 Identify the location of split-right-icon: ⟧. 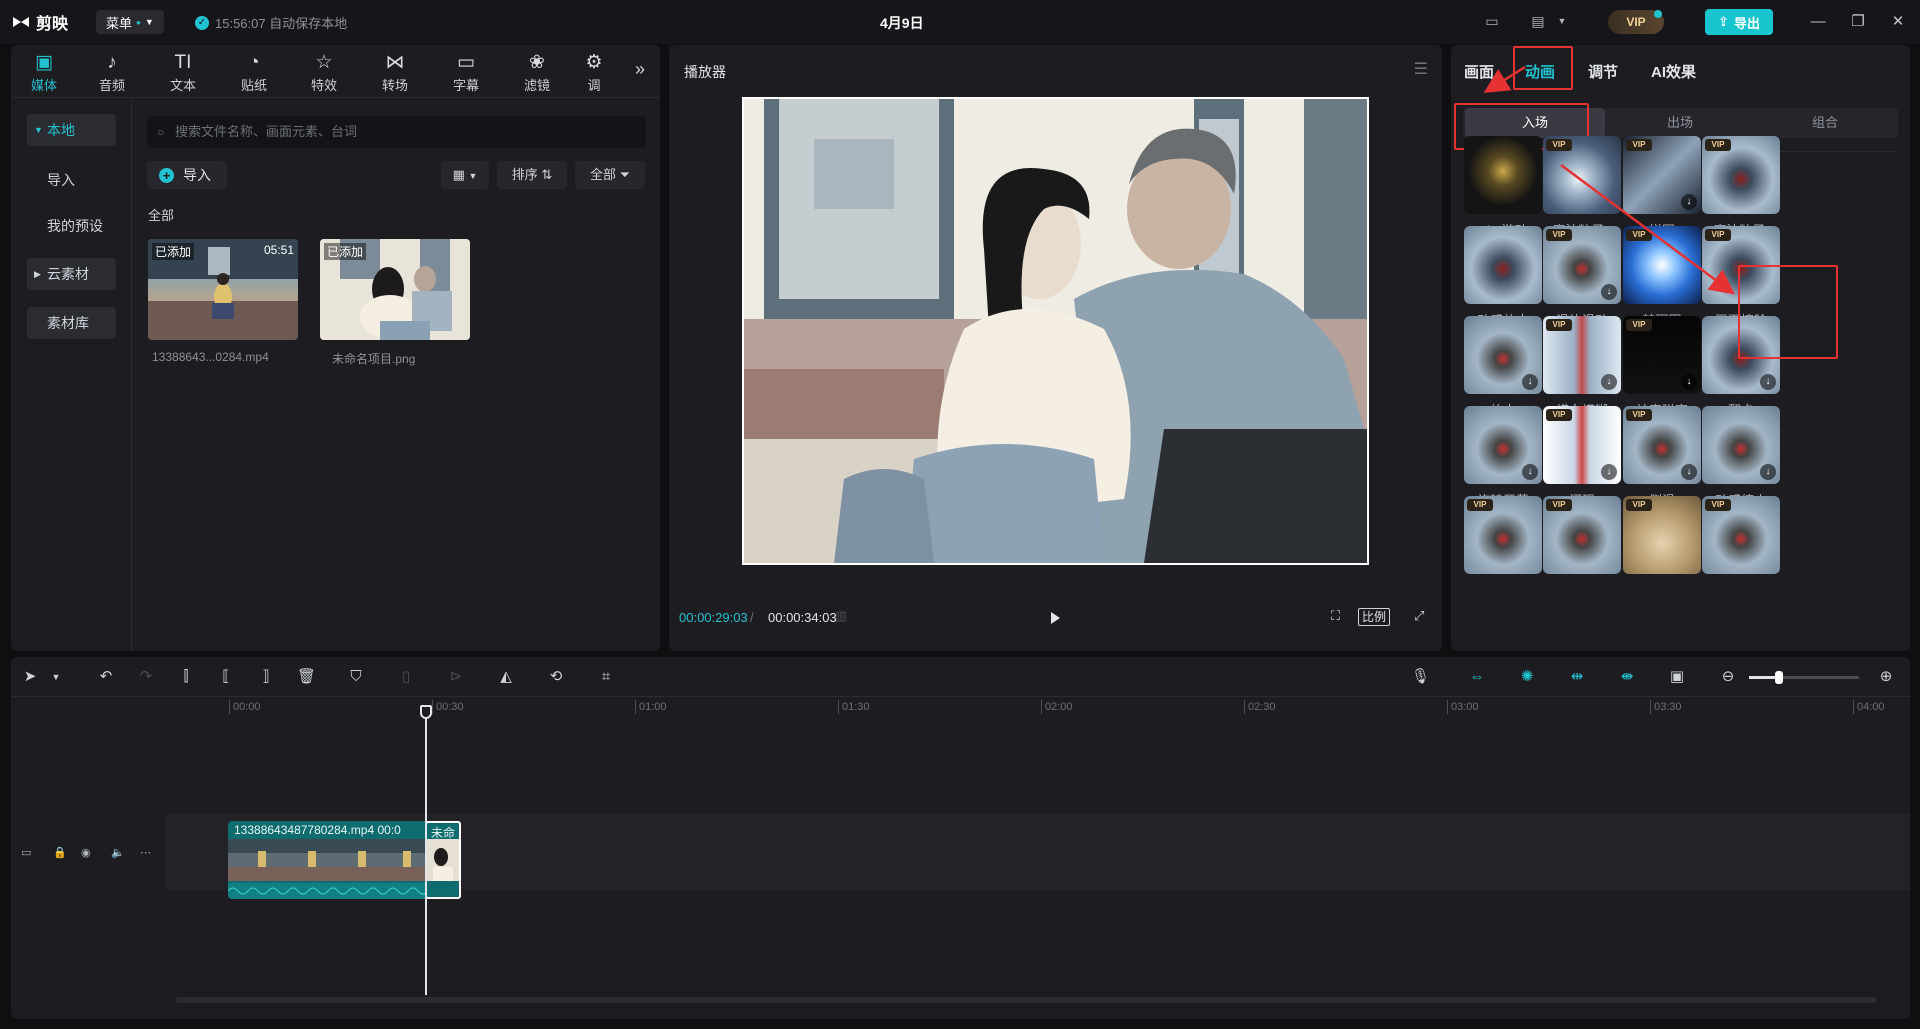
(266, 677).